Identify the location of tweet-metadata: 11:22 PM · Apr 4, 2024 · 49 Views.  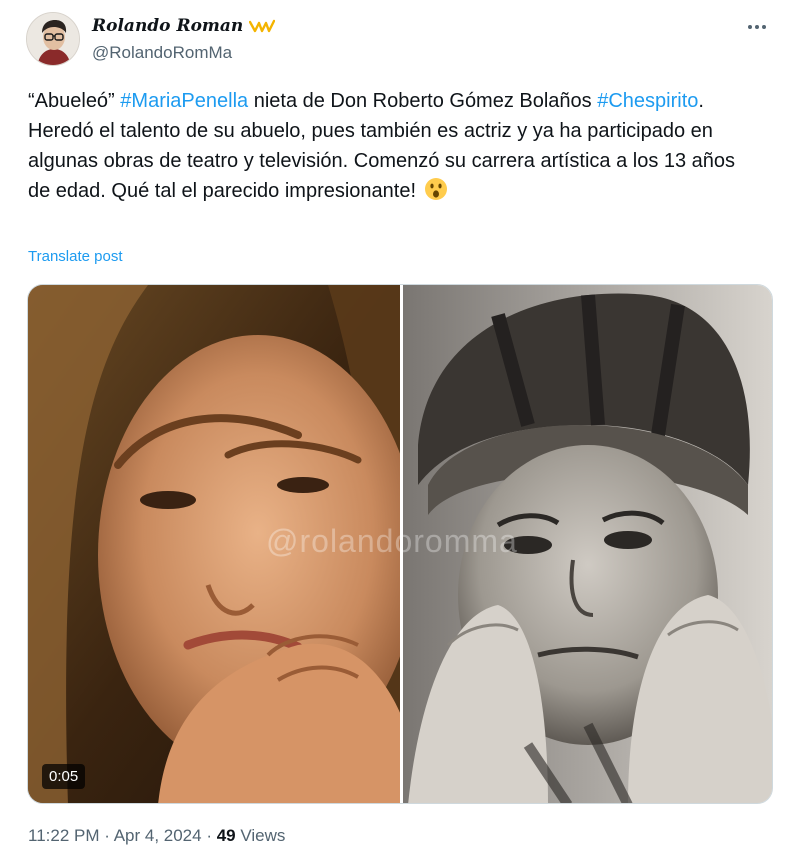
(156, 836).